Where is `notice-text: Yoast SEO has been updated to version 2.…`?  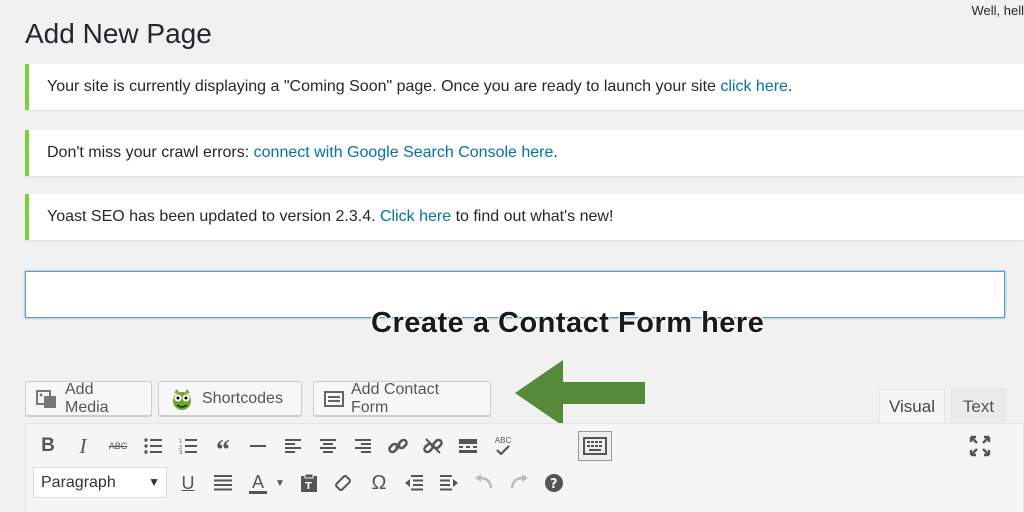 notice-text: Yoast SEO has been updated to version 2.… is located at coordinates (213, 216).